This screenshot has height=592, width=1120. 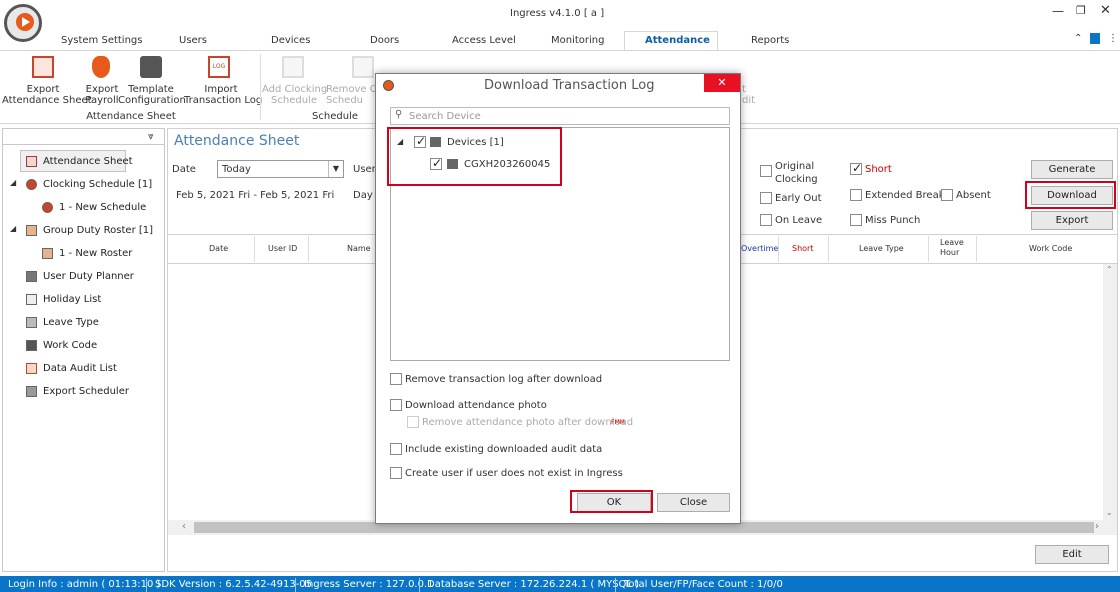 I want to click on export-button: Export, so click(x=1072, y=220).